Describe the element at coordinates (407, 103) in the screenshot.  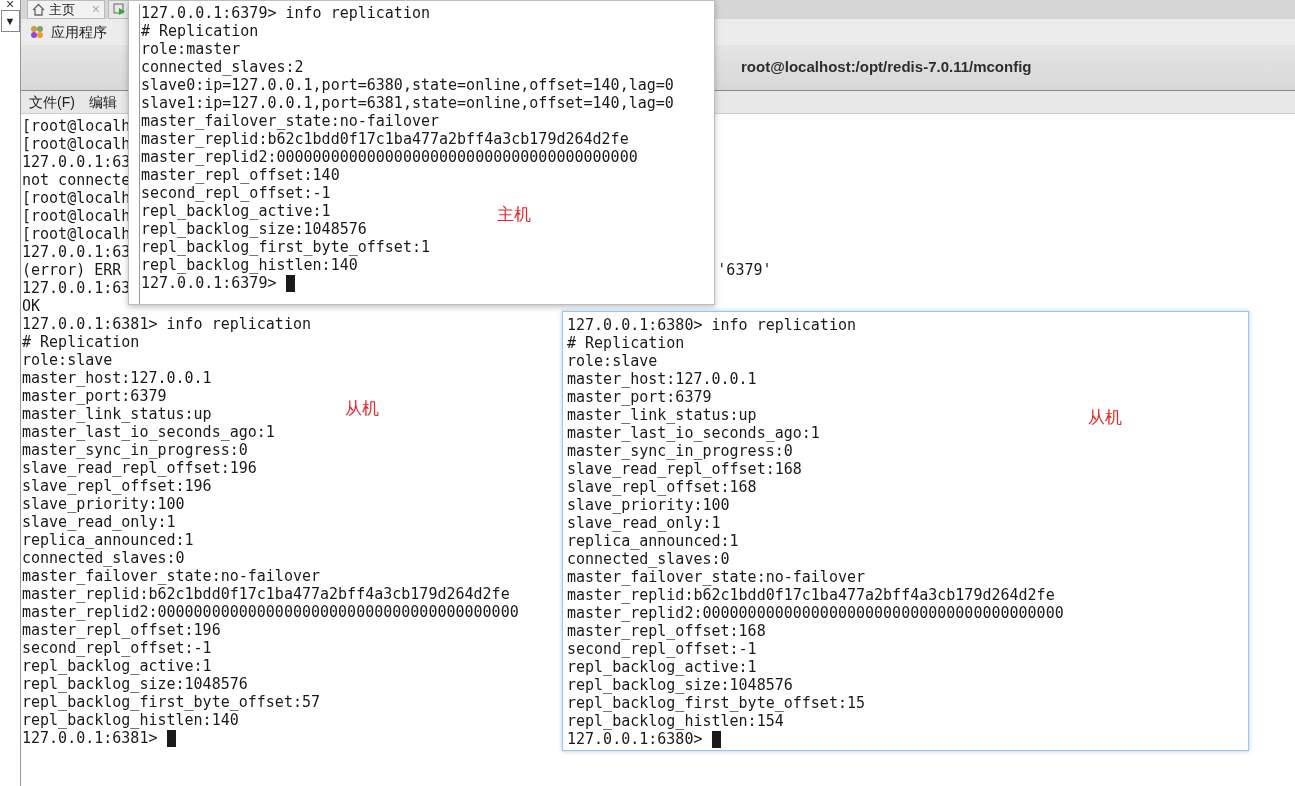
I see `terminal-line: slave1:ip=127.0.0.1,port=6381,state=online,offset=140,lag=0` at that location.